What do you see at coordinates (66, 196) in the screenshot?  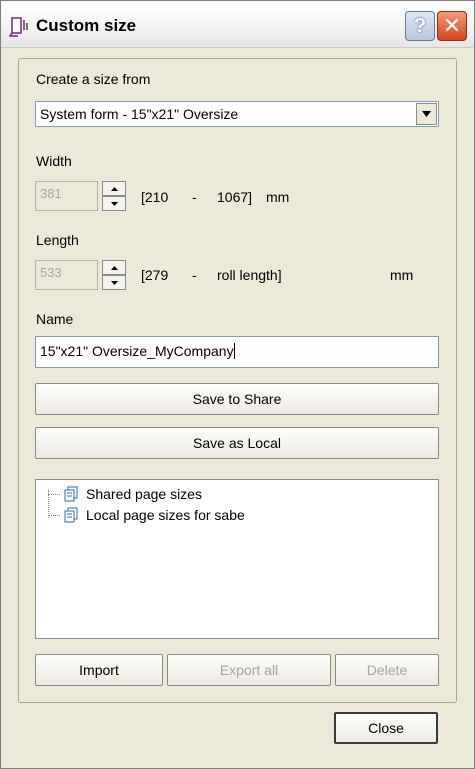 I see `width-input: 381` at bounding box center [66, 196].